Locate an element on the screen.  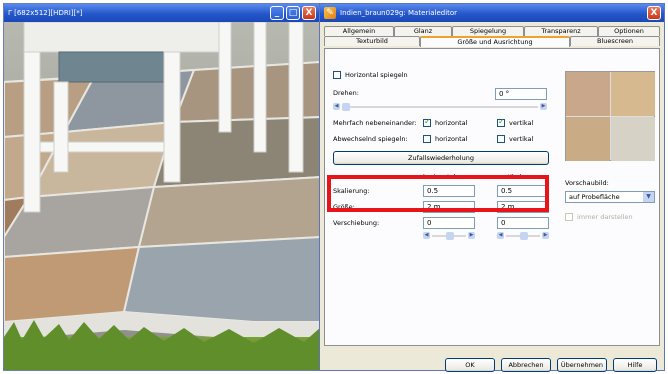
drehen-slider: ◀ ▶ is located at coordinates (440, 106).